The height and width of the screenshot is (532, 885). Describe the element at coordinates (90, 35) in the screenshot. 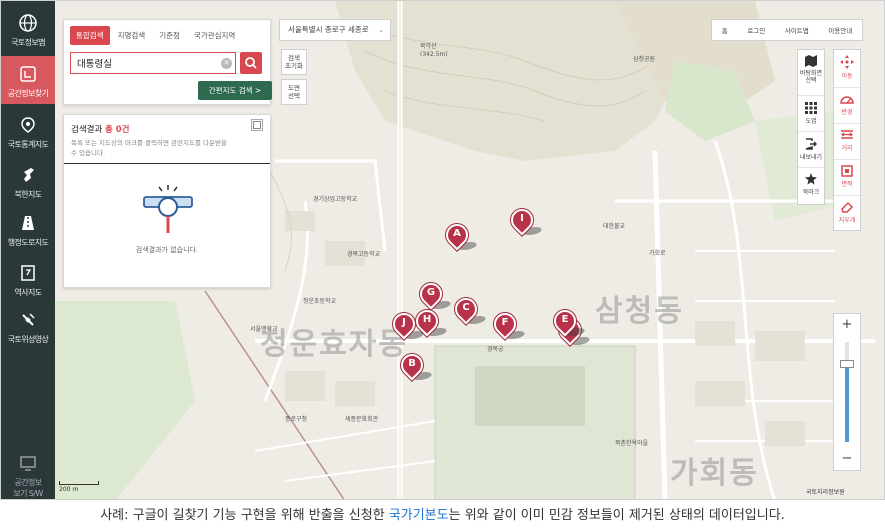

I see `tab-integrated-search: 통합검색` at that location.